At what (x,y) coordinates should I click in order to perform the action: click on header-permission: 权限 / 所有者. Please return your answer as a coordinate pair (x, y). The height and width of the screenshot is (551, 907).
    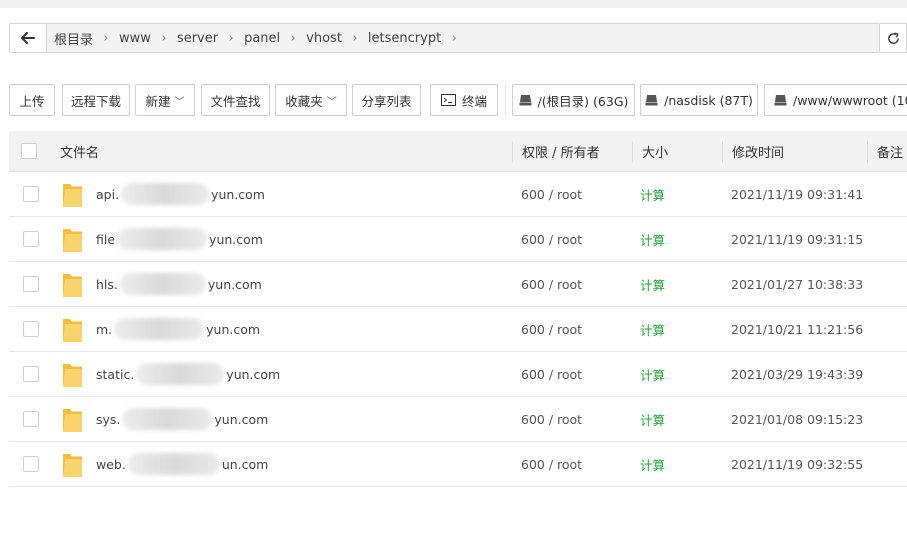
    Looking at the image, I should click on (561, 151).